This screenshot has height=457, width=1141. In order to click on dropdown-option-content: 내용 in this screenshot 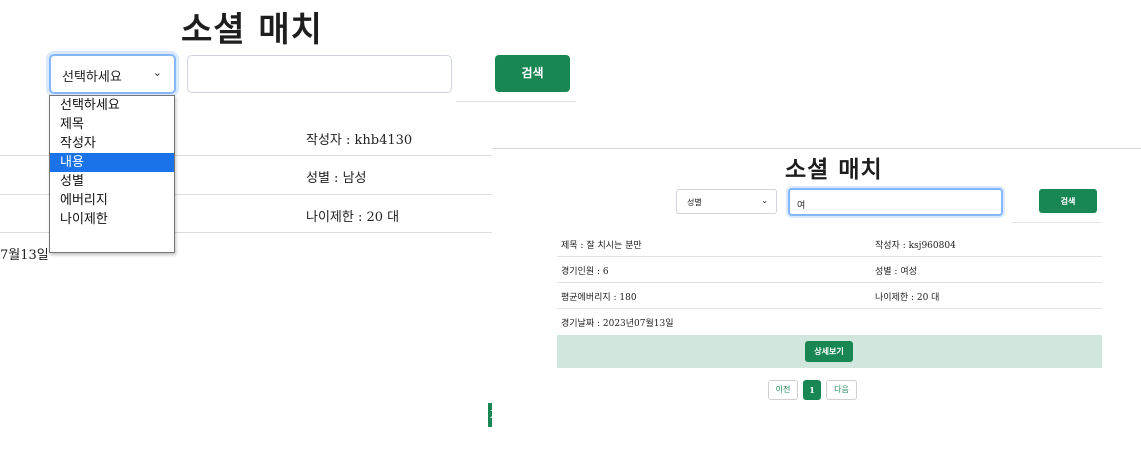, I will do `click(112, 162)`.